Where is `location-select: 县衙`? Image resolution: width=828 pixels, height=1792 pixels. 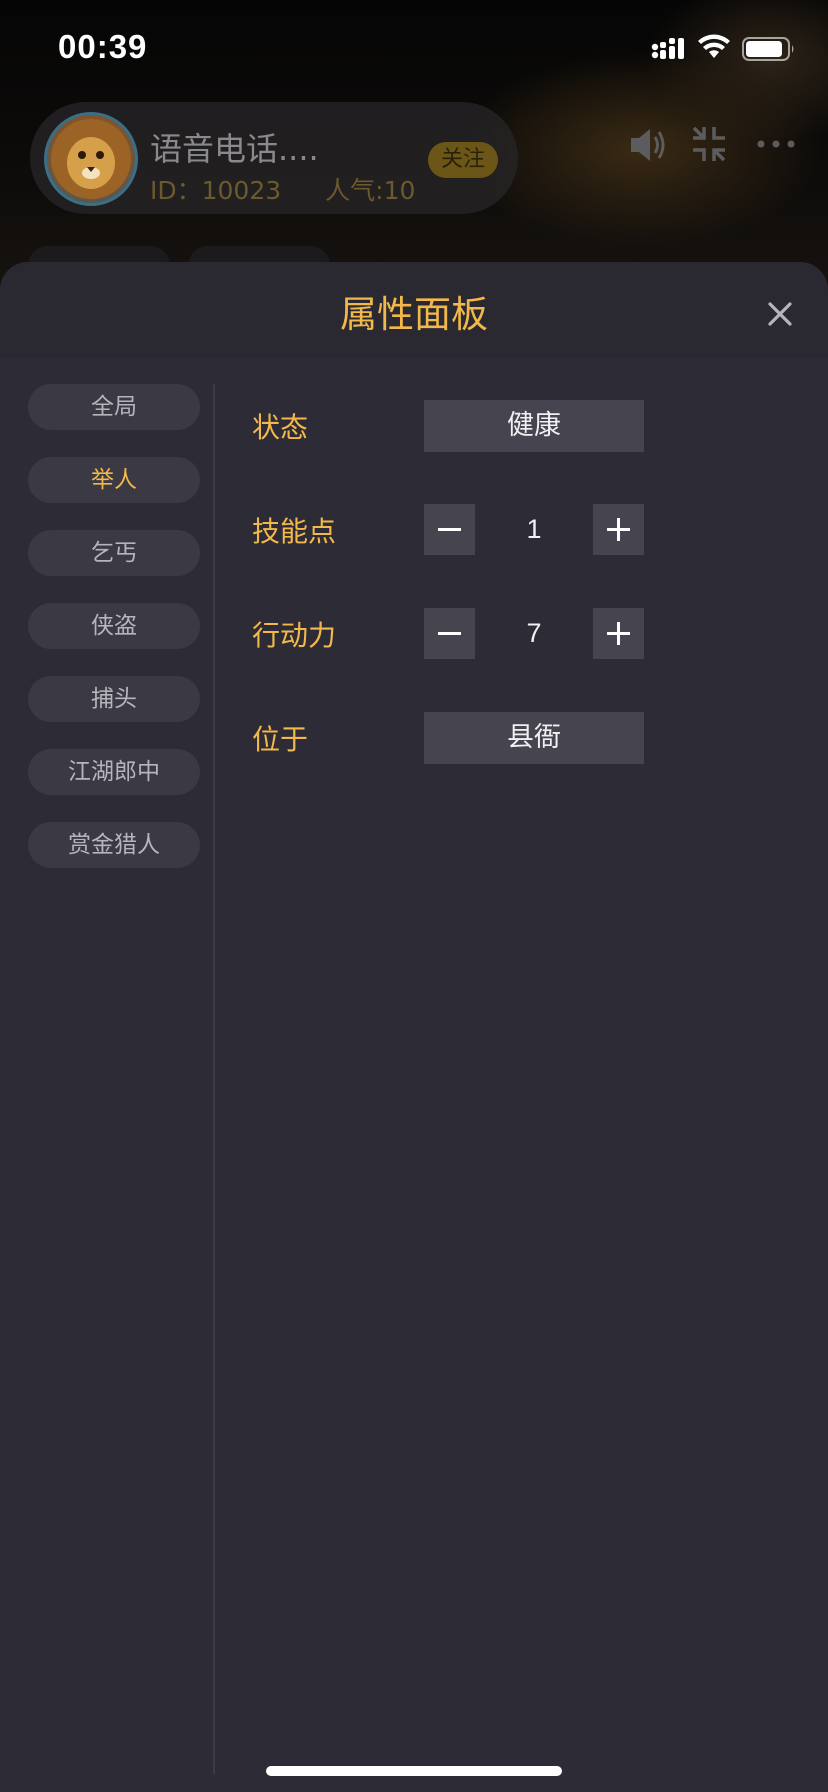
location-select: 县衙 is located at coordinates (534, 738).